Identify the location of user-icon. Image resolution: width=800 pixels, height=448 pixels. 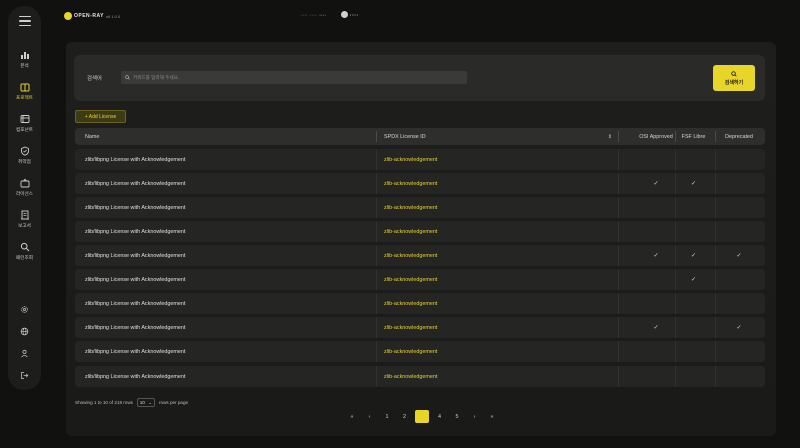
(25, 353).